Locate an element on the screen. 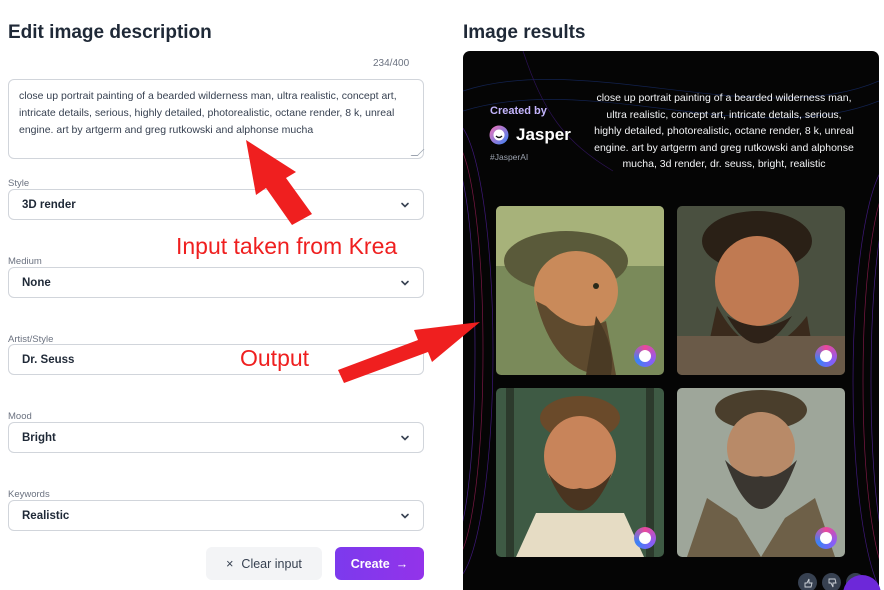 This screenshot has width=884, height=590. style-select: 3D render is located at coordinates (216, 204).